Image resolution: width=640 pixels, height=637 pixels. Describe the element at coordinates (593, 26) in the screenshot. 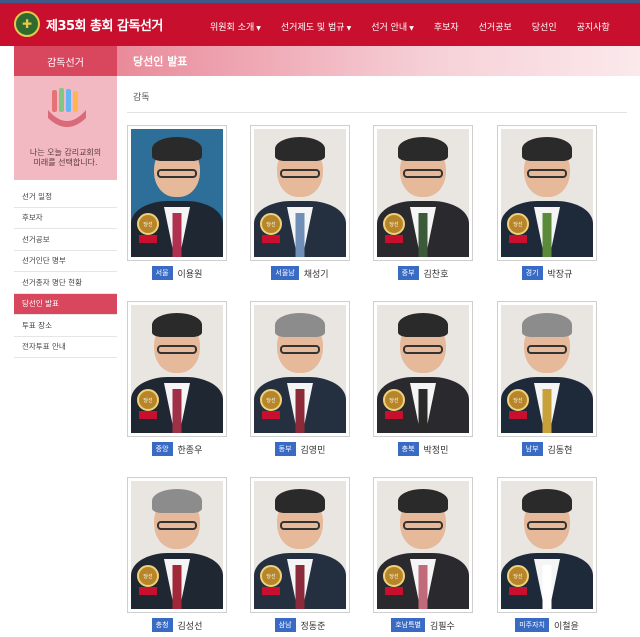

I see `nav-notices: 공지사항` at that location.